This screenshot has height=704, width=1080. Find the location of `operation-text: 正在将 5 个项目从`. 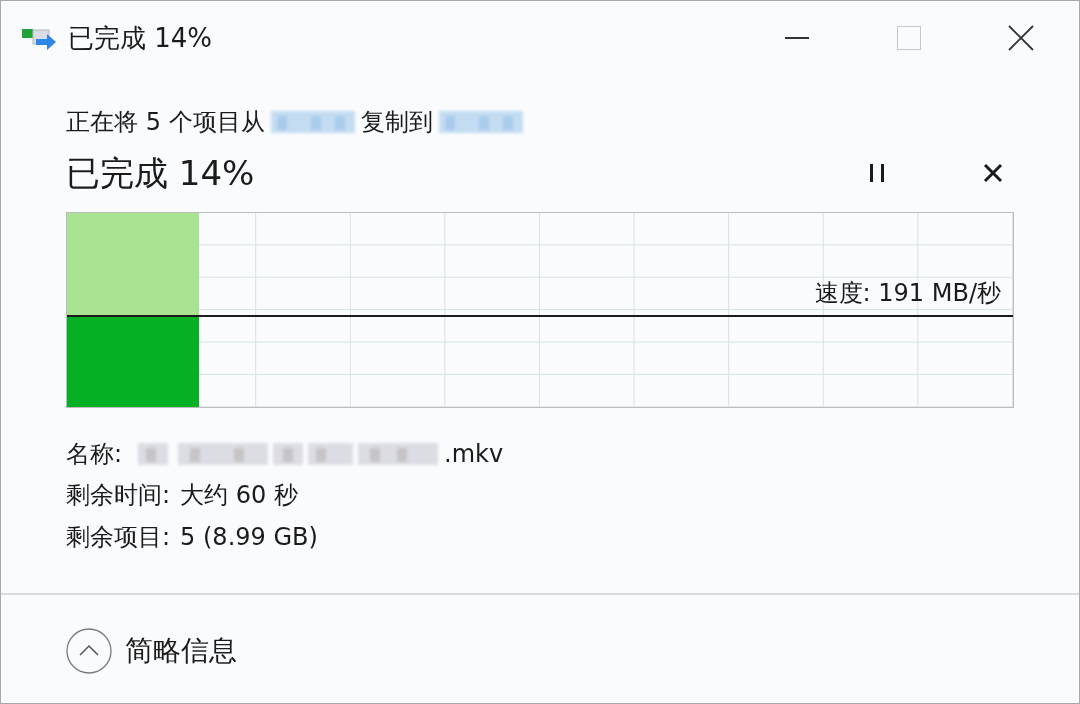

operation-text: 正在将 5 个项目从 is located at coordinates (165, 122).